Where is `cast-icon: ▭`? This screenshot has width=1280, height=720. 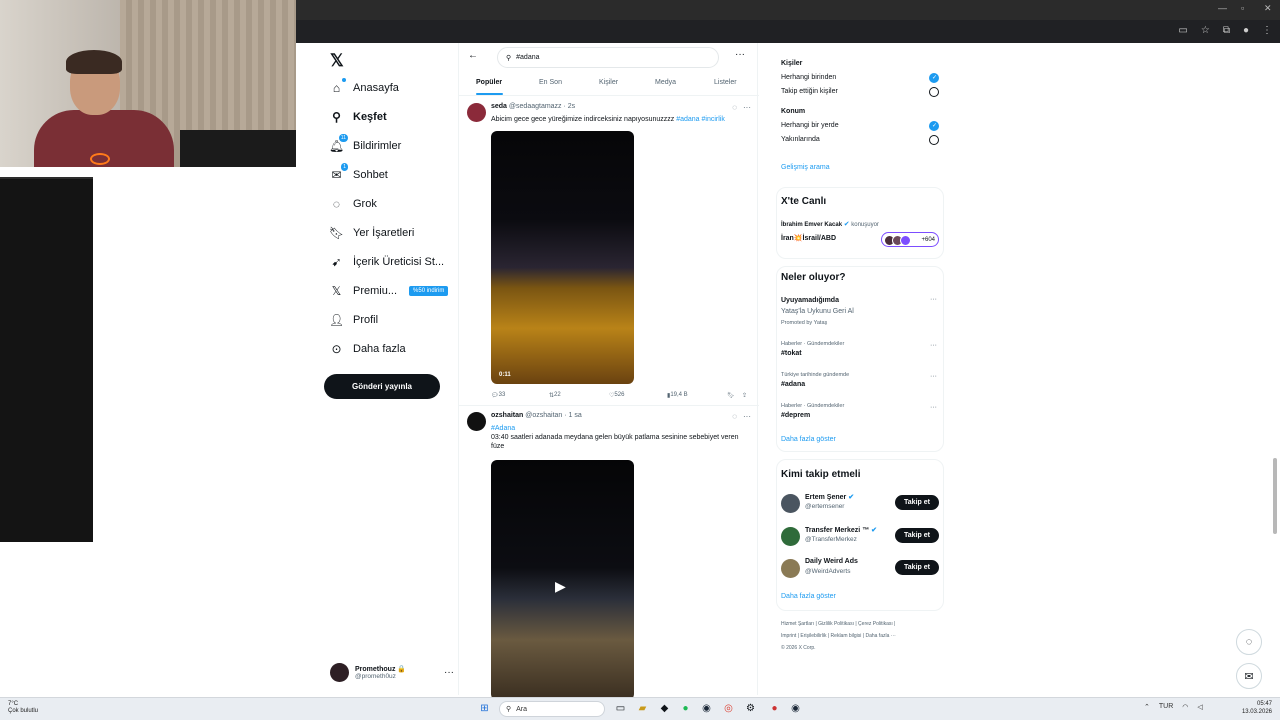
cast-icon: ▭ is located at coordinates (1182, 30).